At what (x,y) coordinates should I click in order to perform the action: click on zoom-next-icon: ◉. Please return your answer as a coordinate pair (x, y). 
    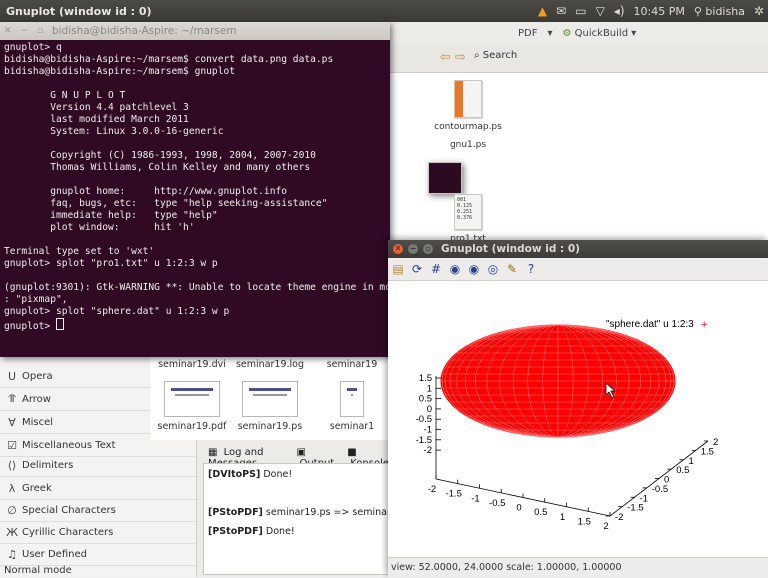
    Looking at the image, I should click on (474, 269).